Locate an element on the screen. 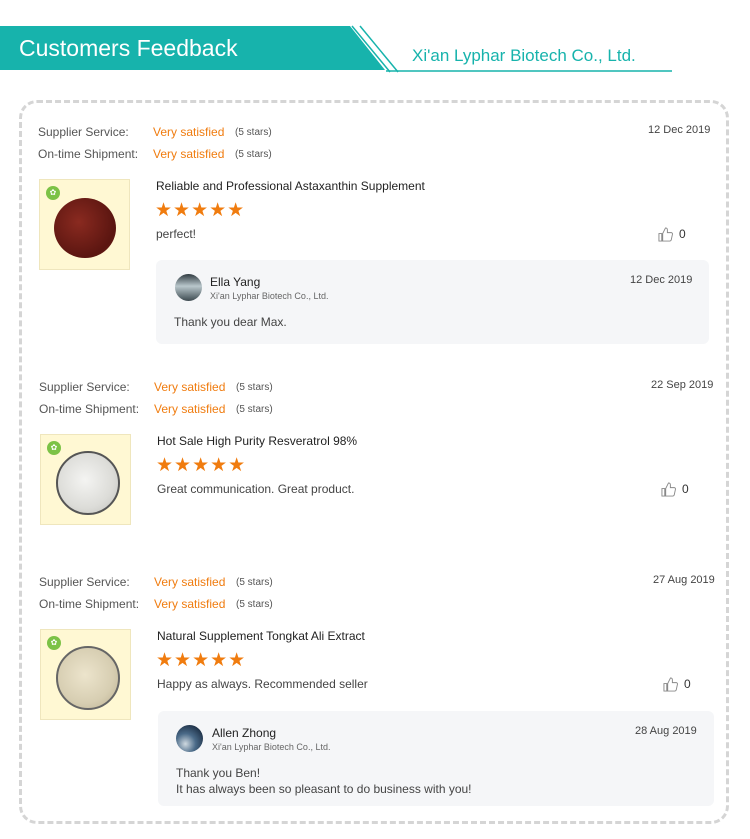 This screenshot has height=839, width=750. reply-author-name: Ella Yang is located at coordinates (235, 282).